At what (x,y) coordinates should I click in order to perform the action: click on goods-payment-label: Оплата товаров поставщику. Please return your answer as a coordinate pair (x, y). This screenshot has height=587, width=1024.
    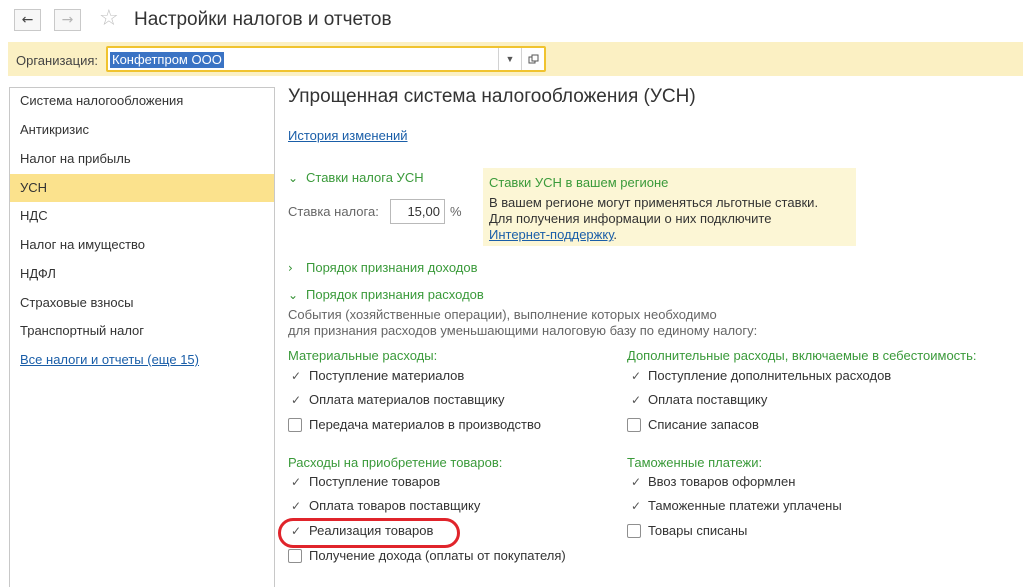
    Looking at the image, I should click on (394, 505).